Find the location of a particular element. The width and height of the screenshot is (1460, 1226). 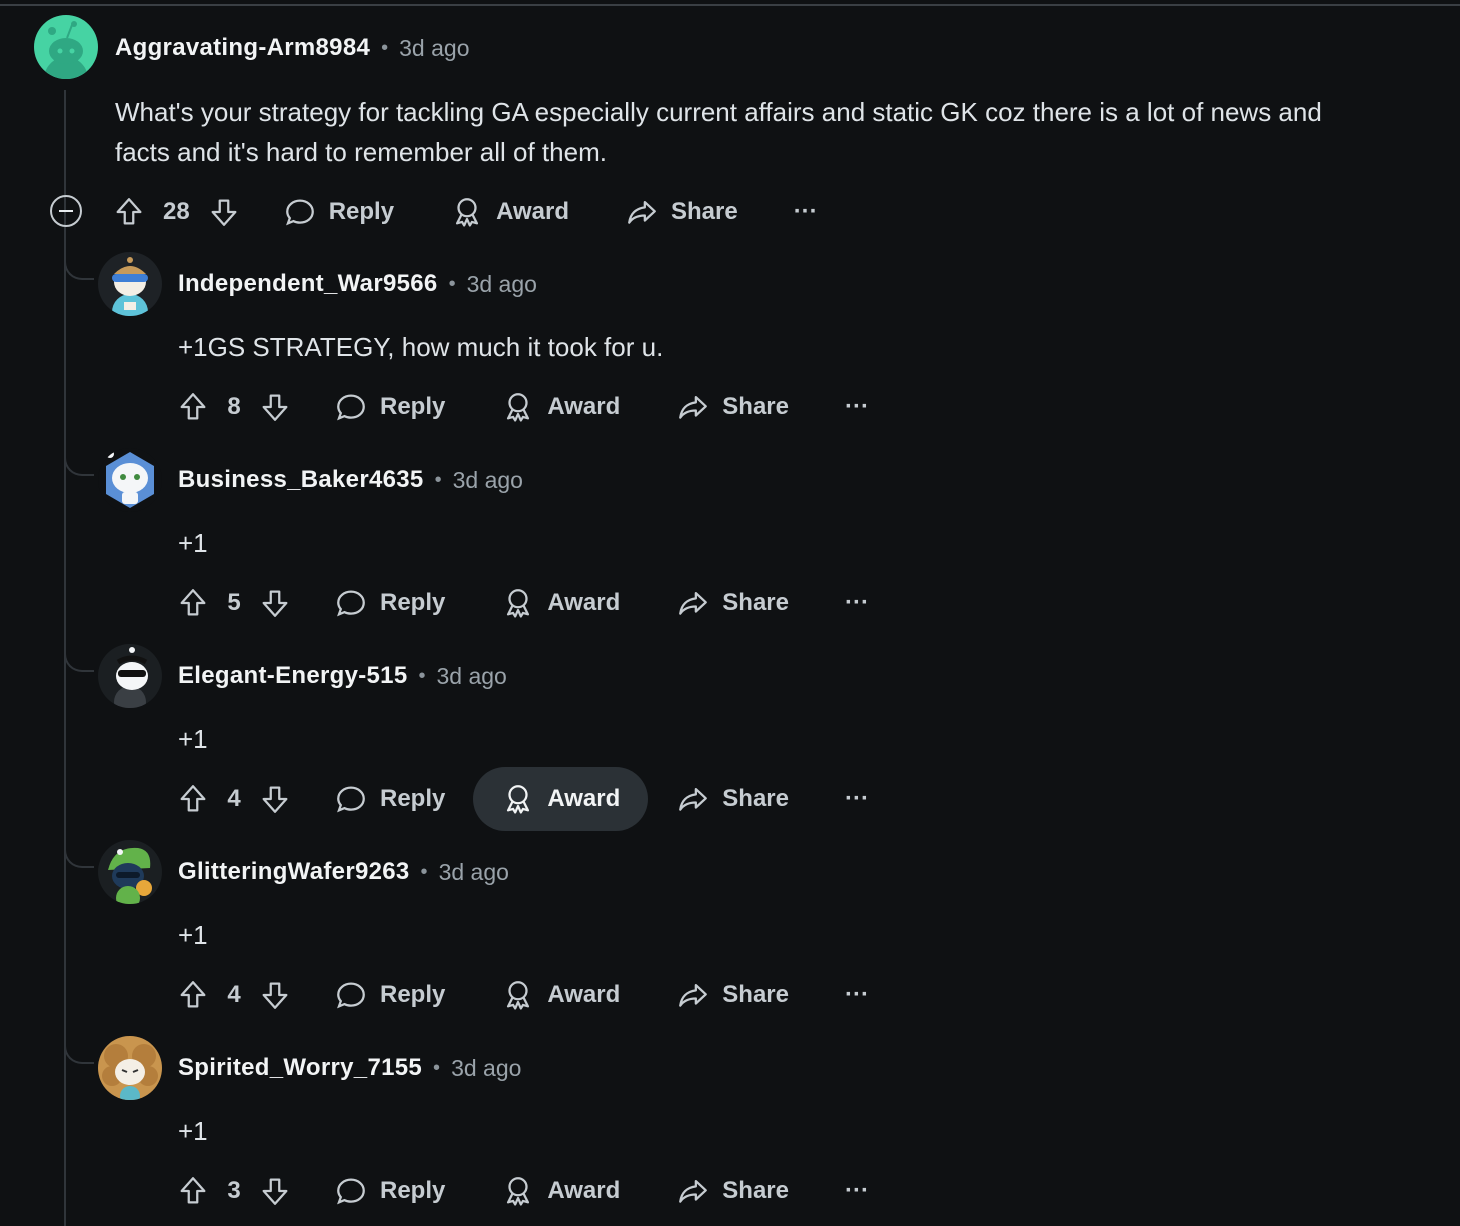

comment-actions: 4 Reply Award Share ··· is located at coordinates (536, 995).